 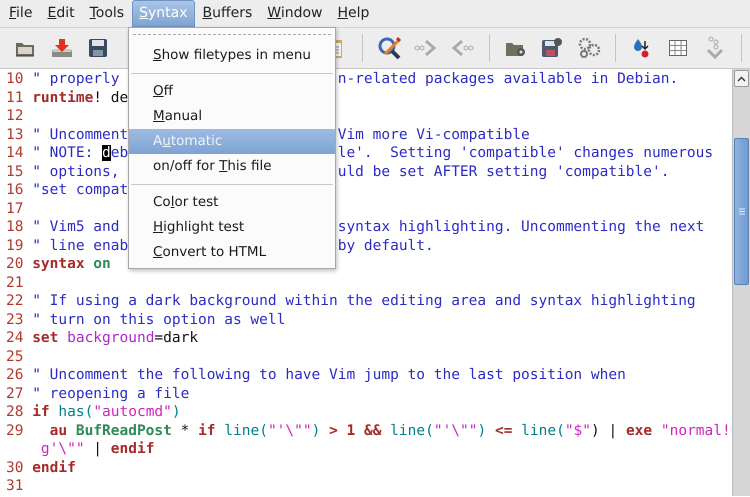 I want to click on line-number: 24, so click(x=15, y=338).